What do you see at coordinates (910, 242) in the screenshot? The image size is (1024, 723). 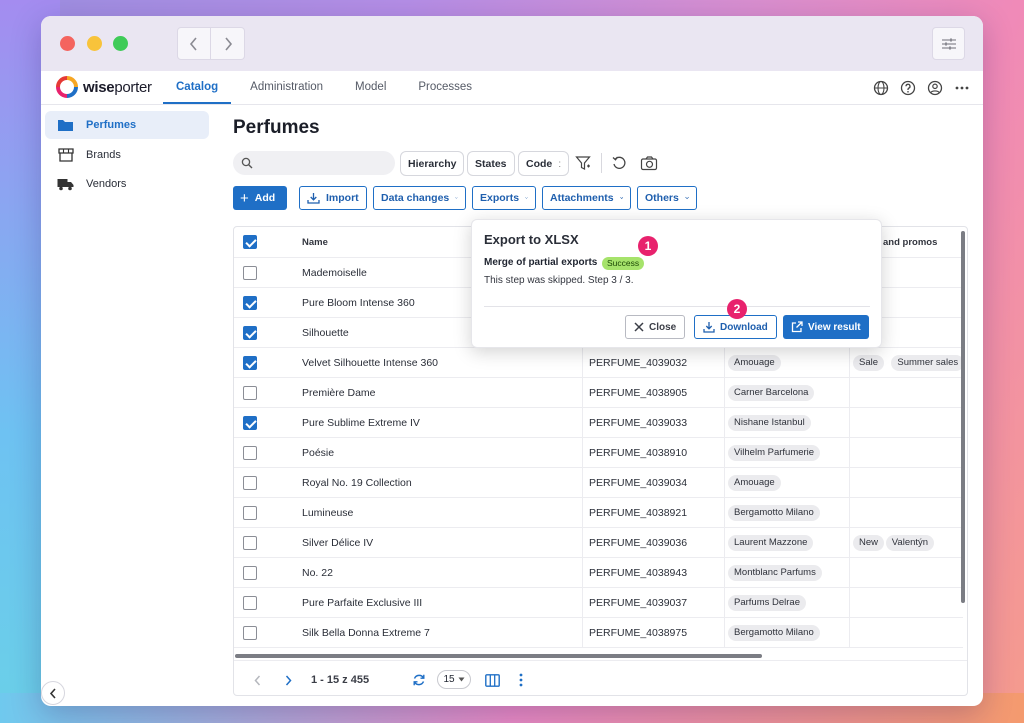 I see `column-header-promos: and promos` at bounding box center [910, 242].